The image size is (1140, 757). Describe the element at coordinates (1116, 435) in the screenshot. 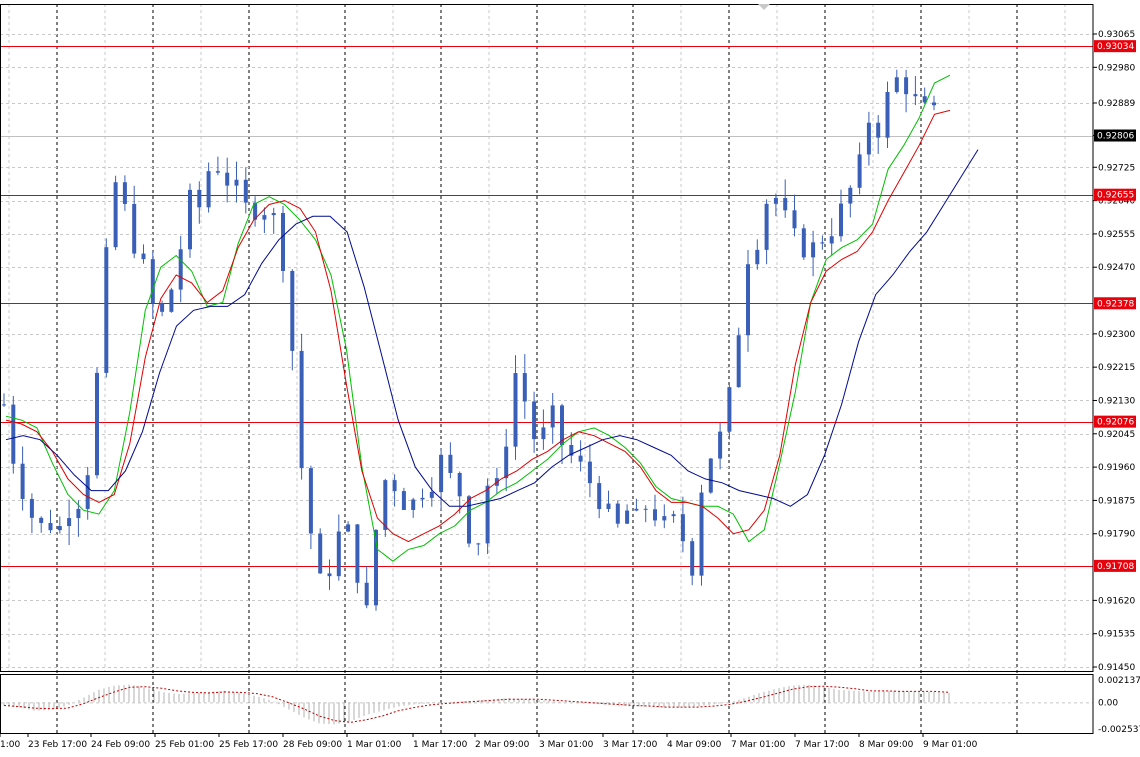

I see `price-tick-label: 0.92045` at that location.